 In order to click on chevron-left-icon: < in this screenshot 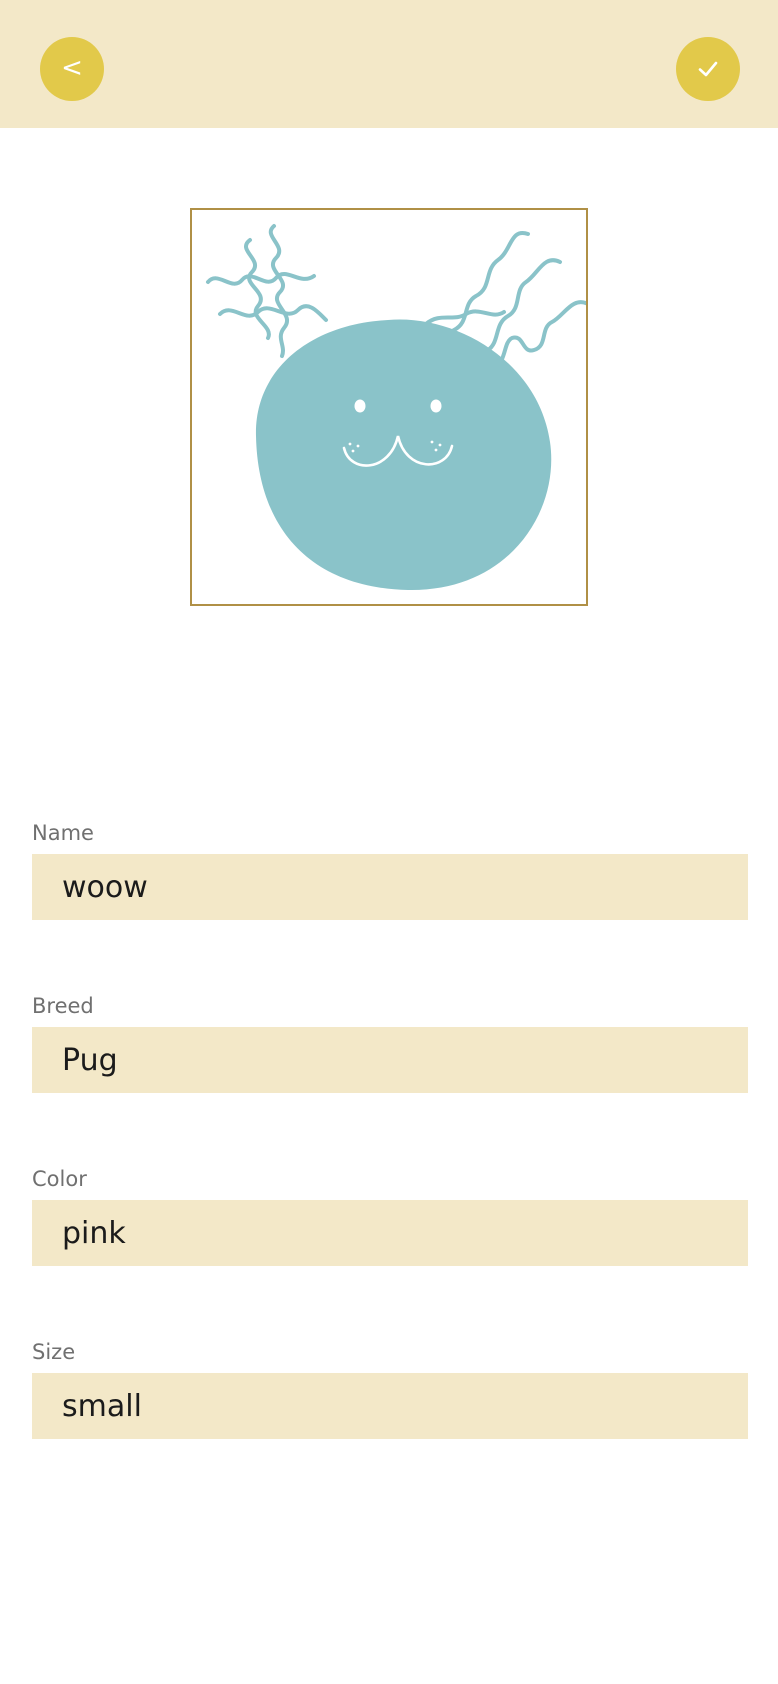, I will do `click(72, 68)`.